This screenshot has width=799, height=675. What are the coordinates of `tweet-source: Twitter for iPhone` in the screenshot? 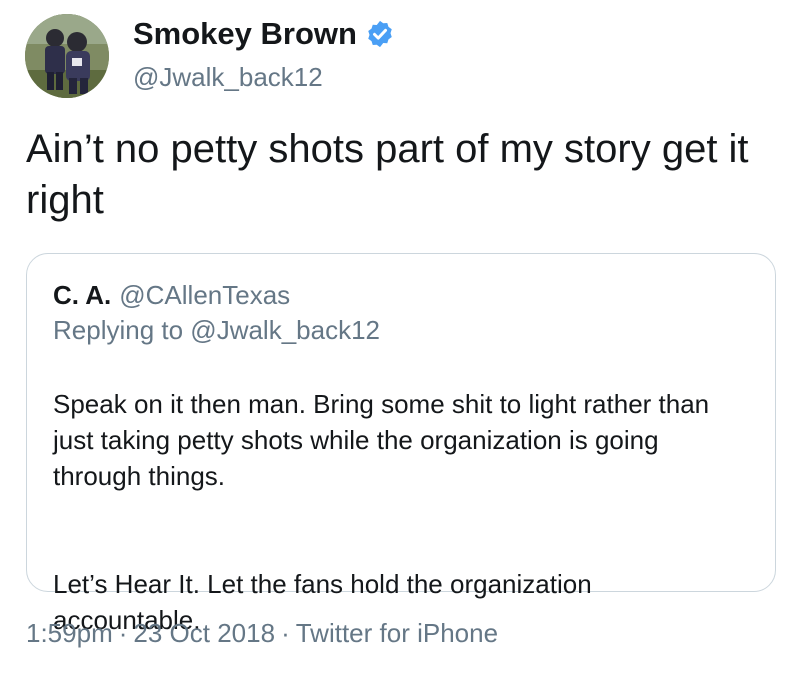 It's located at (397, 633).